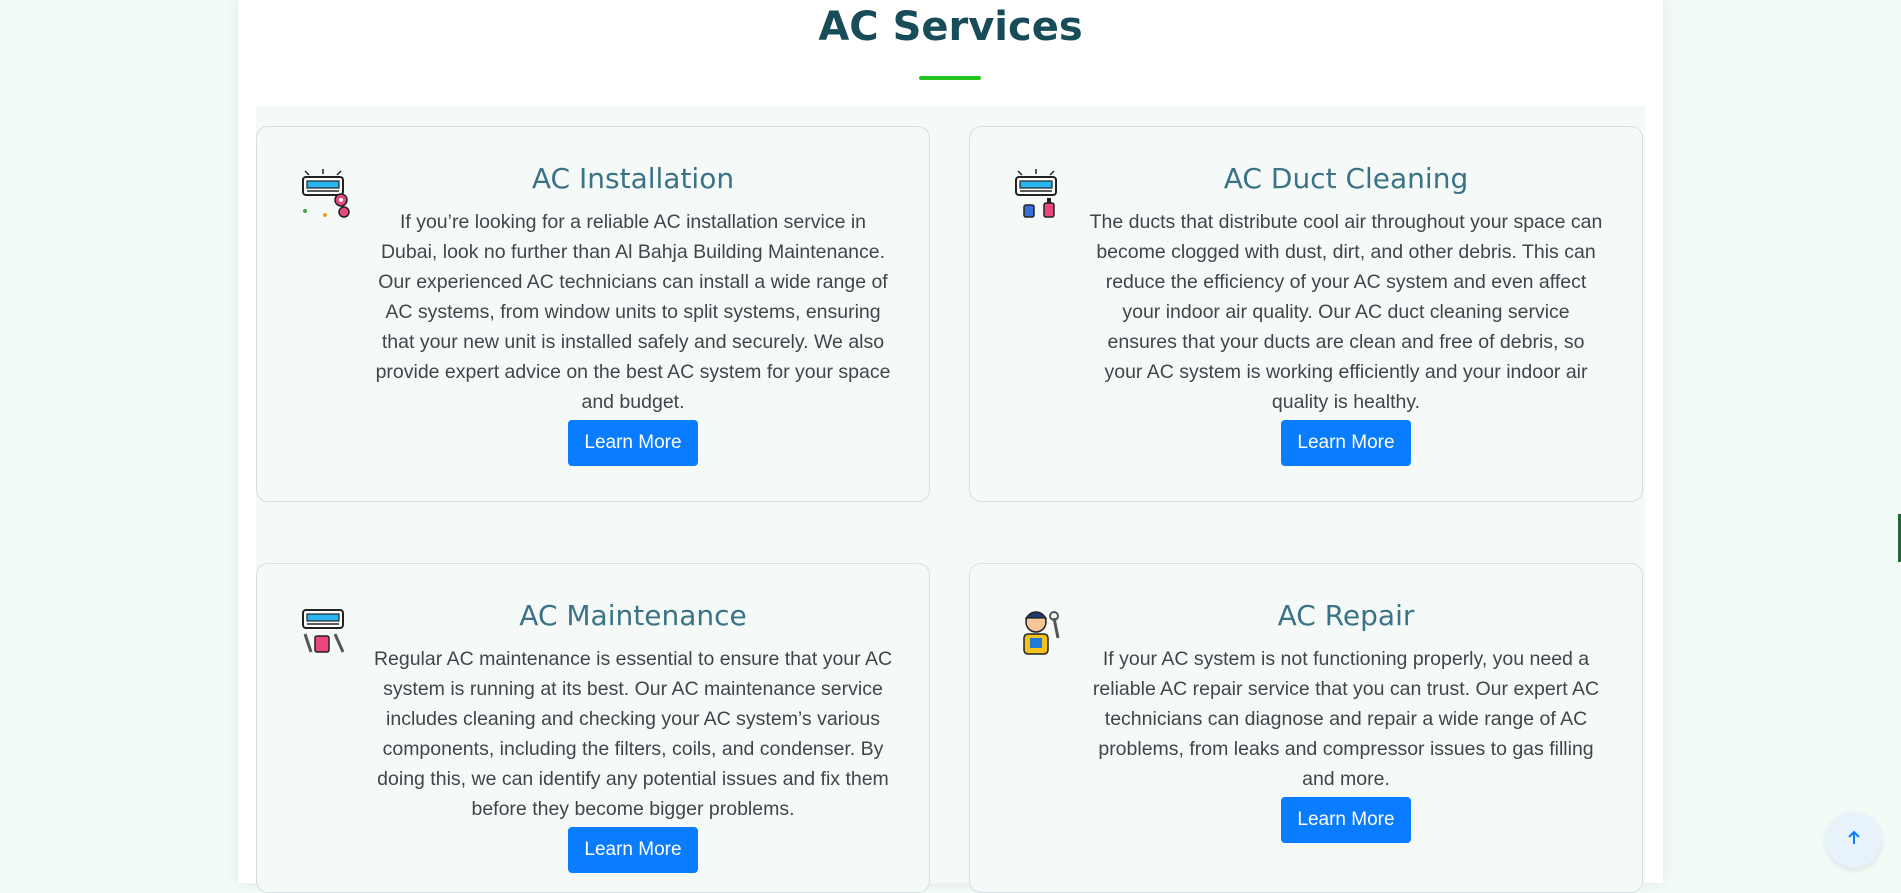 This screenshot has height=893, width=1901. What do you see at coordinates (326, 631) in the screenshot?
I see `ac-maintenance-icon` at bounding box center [326, 631].